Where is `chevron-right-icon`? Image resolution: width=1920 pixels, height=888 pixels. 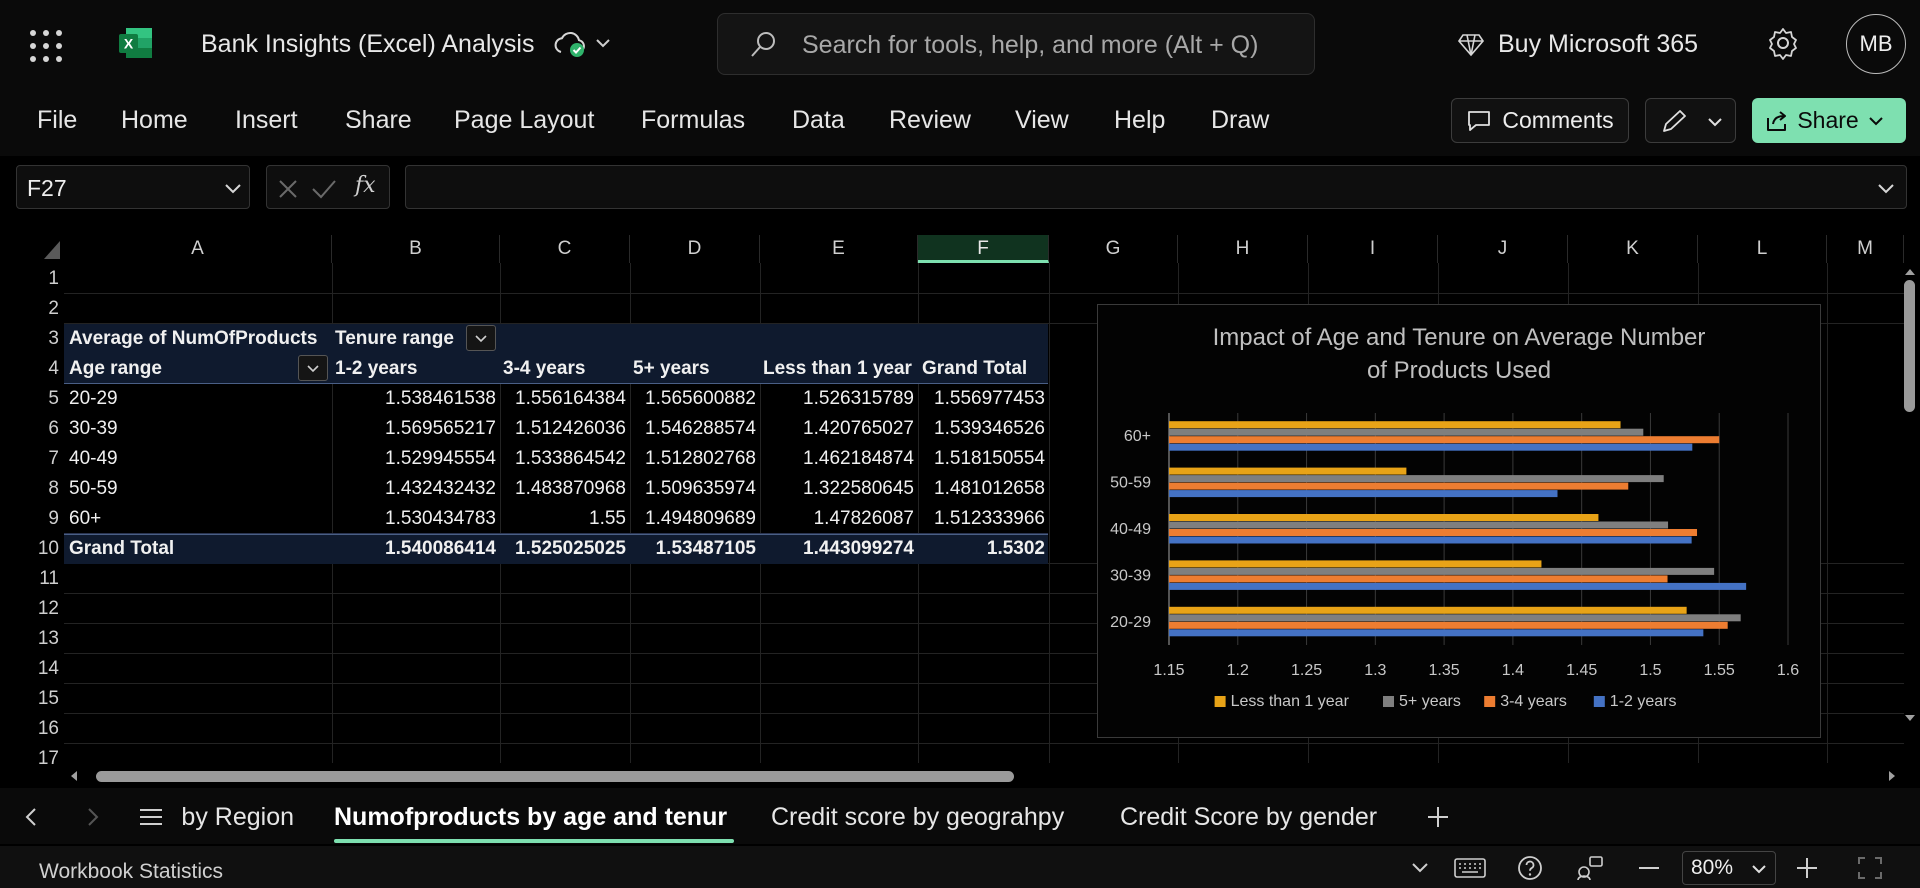 chevron-right-icon is located at coordinates (92, 817).